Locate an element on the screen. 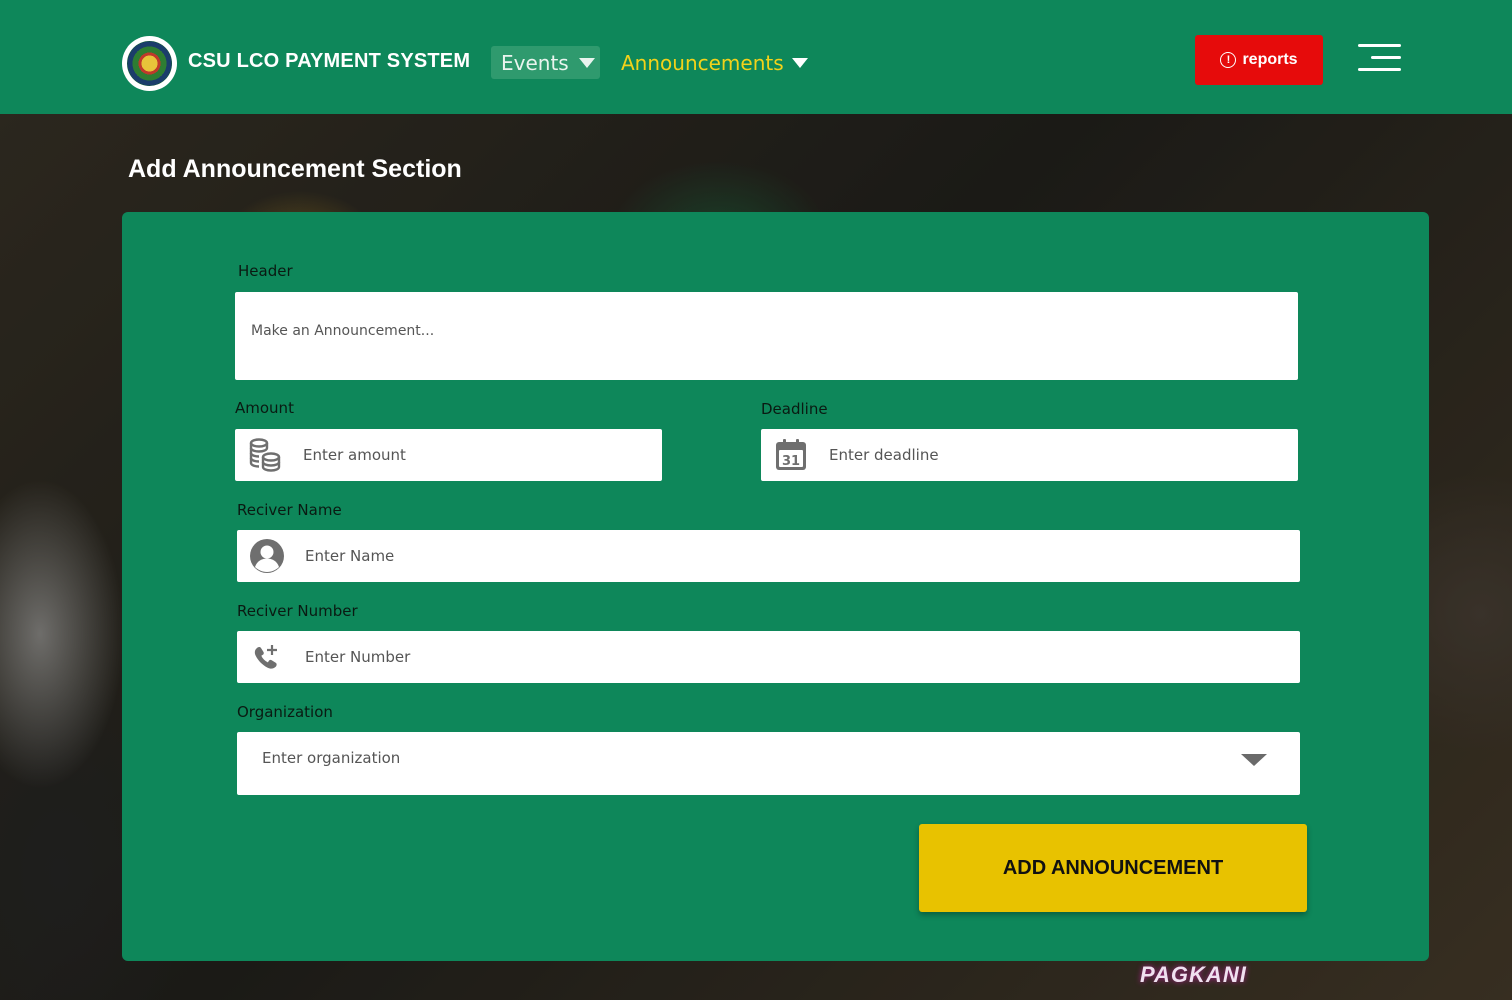 The height and width of the screenshot is (1000, 1512). deadline-input is located at coordinates (1062, 455).